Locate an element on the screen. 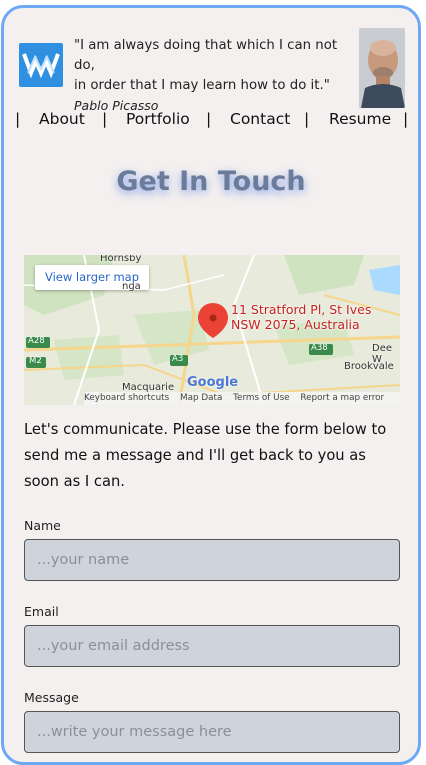  map-road-a28: A28 is located at coordinates (36, 341).